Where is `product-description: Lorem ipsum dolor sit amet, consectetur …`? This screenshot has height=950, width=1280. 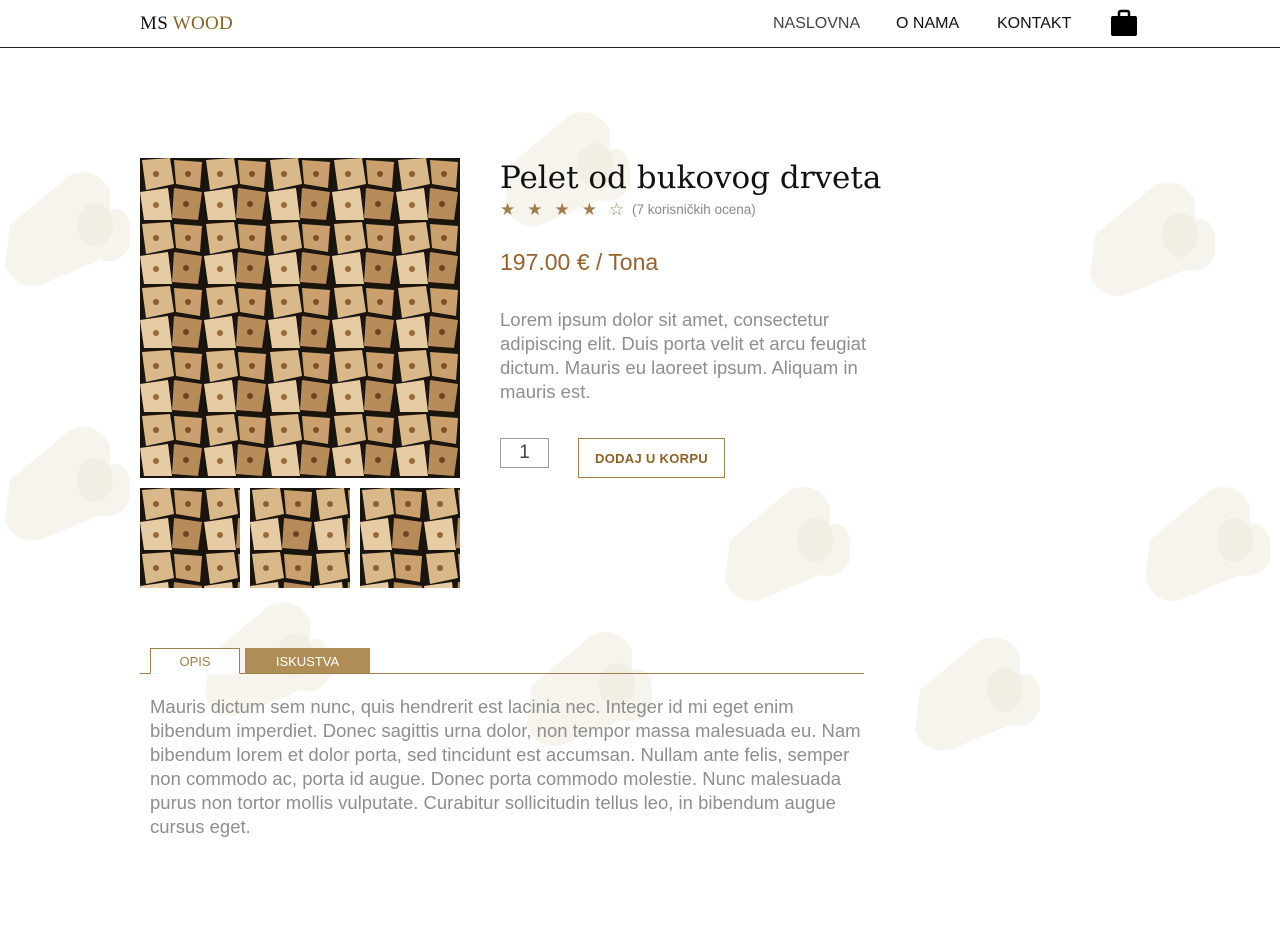
product-description: Lorem ipsum dolor sit amet, consectetur … is located at coordinates (683, 355).